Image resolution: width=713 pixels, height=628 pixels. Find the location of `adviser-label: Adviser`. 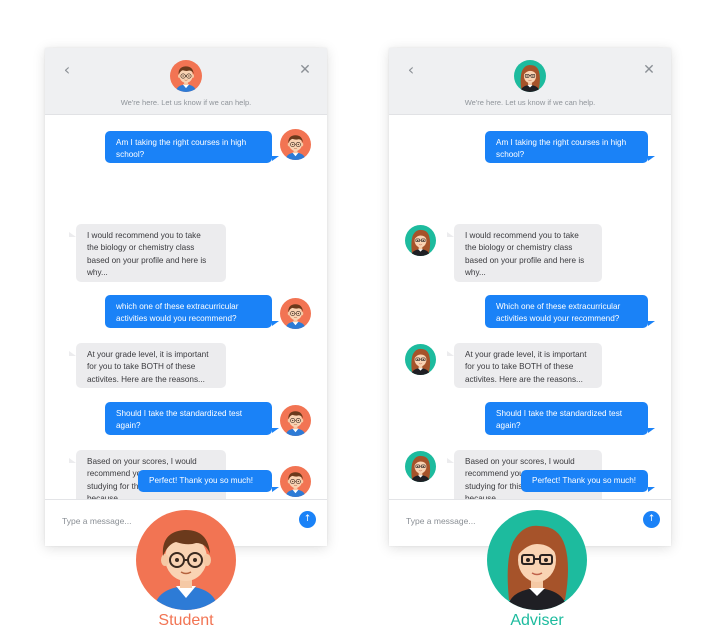

adviser-label: Adviser is located at coordinates (537, 620).